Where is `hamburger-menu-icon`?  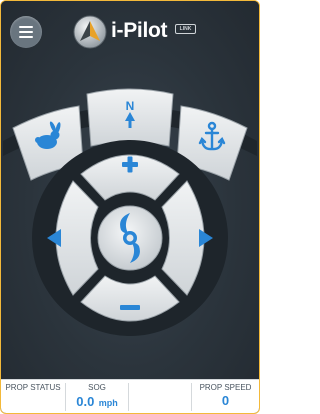 hamburger-menu-icon is located at coordinates (26, 32).